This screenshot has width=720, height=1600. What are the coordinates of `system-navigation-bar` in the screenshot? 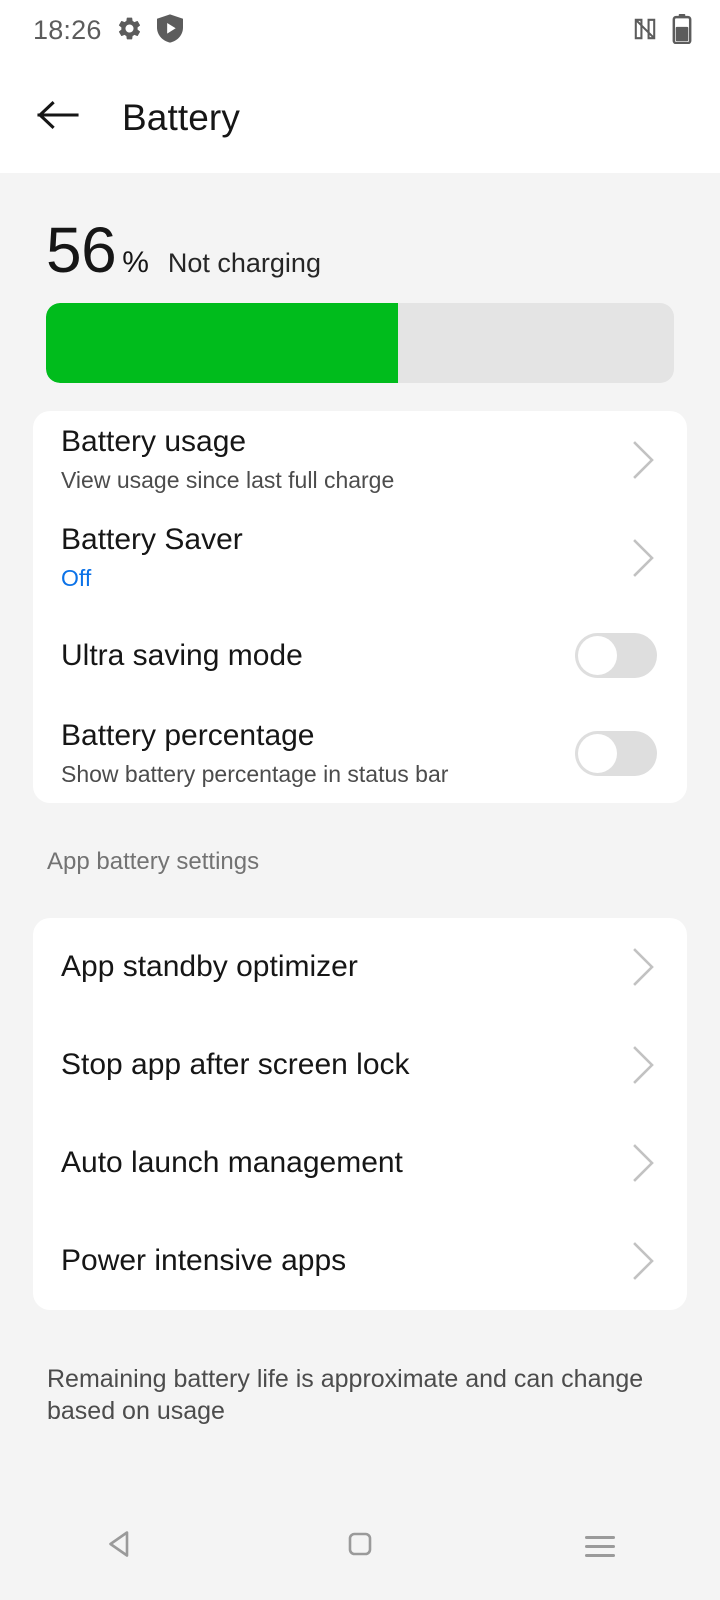 It's located at (360, 1546).